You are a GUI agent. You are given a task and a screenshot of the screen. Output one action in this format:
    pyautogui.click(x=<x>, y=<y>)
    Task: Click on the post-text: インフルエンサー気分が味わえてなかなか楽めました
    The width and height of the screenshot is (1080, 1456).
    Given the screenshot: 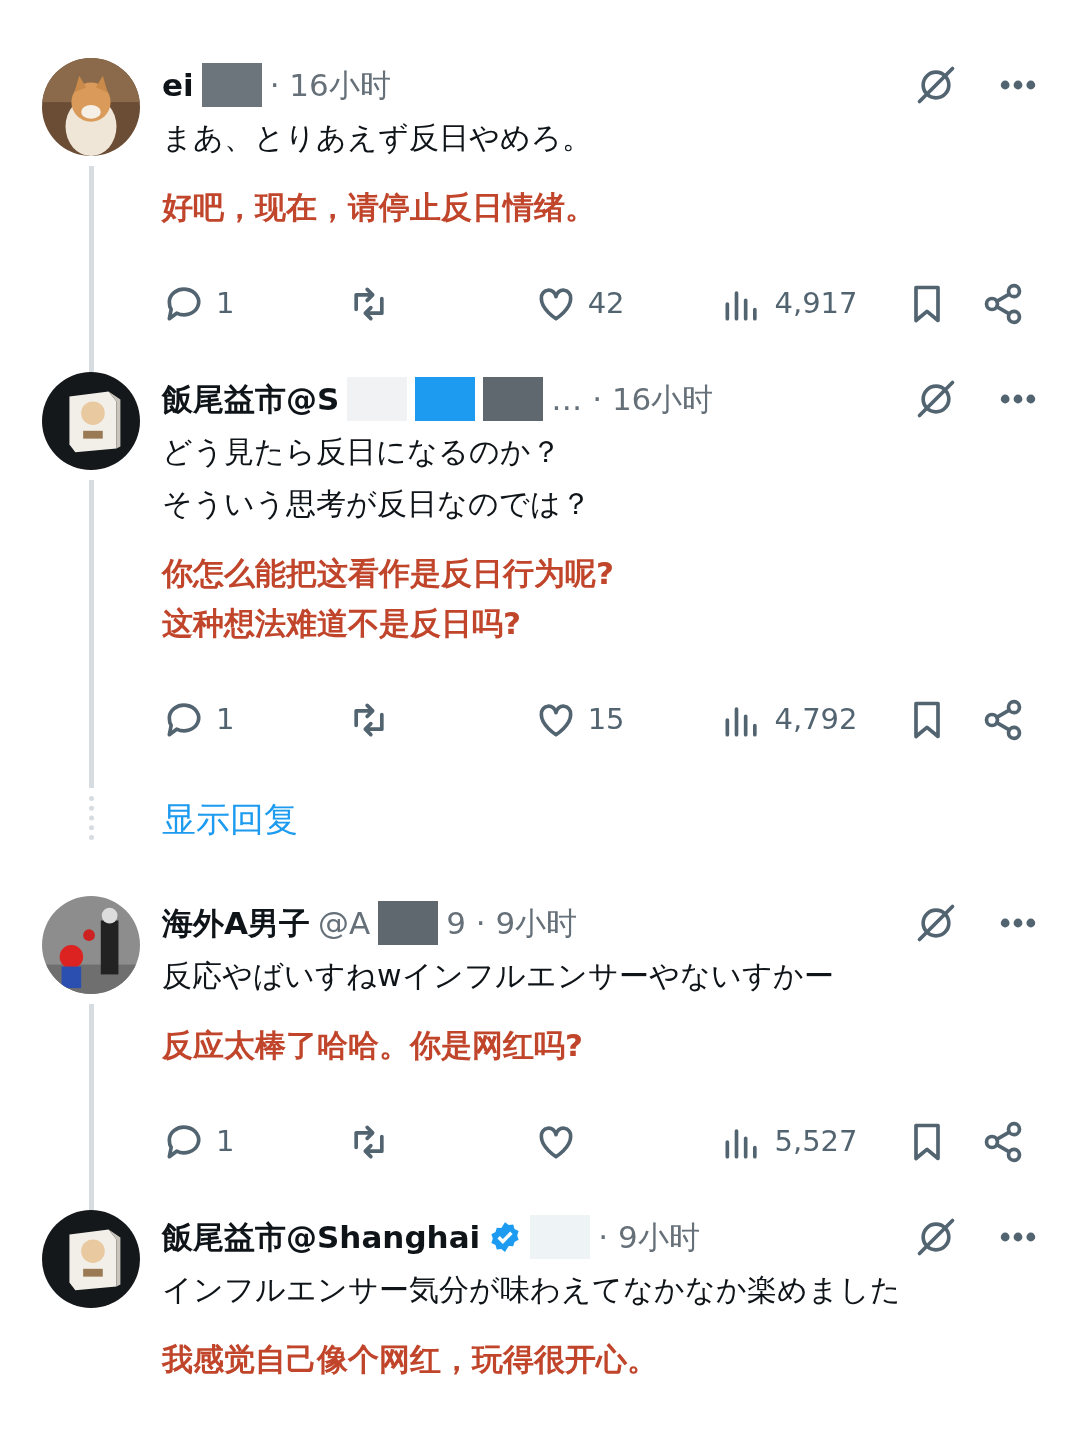 What is the action you would take?
    pyautogui.click(x=532, y=1290)
    